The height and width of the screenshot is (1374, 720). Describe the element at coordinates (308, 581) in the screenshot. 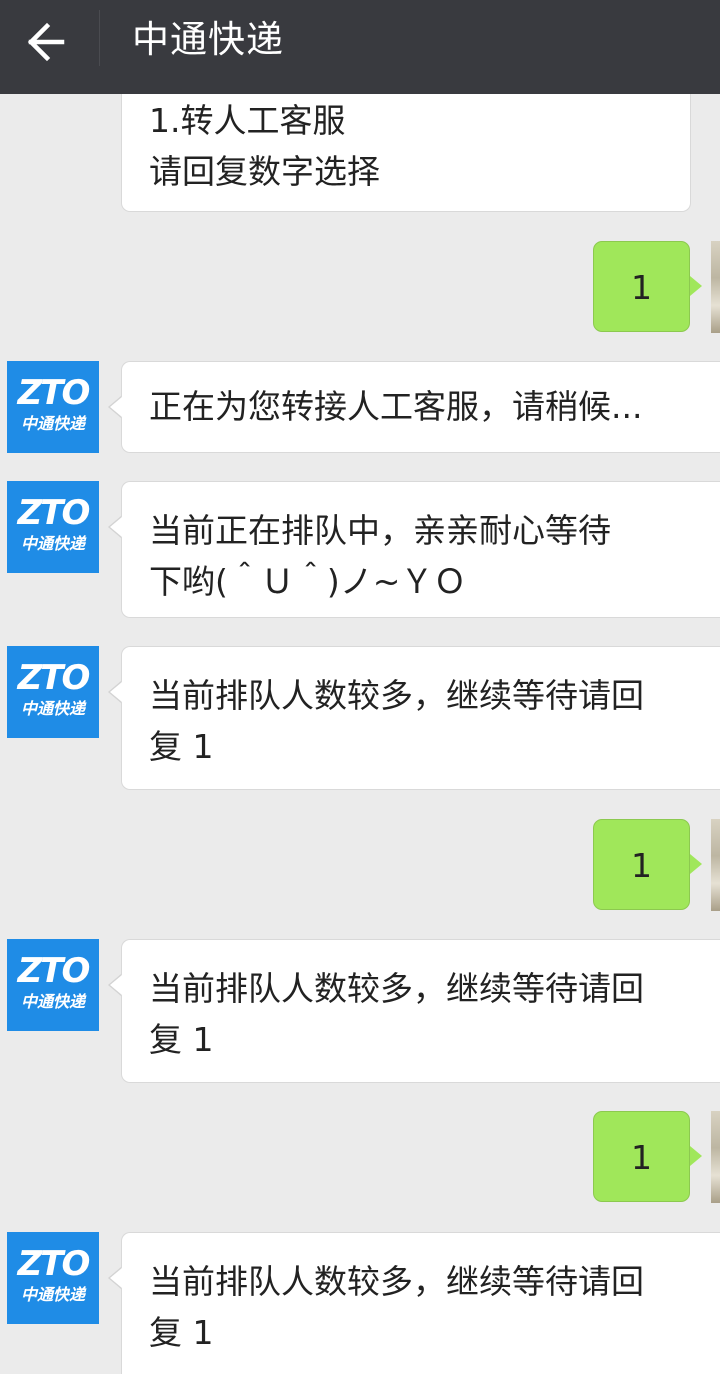

I see `message-line: 下哟(＾Ｕ＾)ノ~ＹＯ` at that location.